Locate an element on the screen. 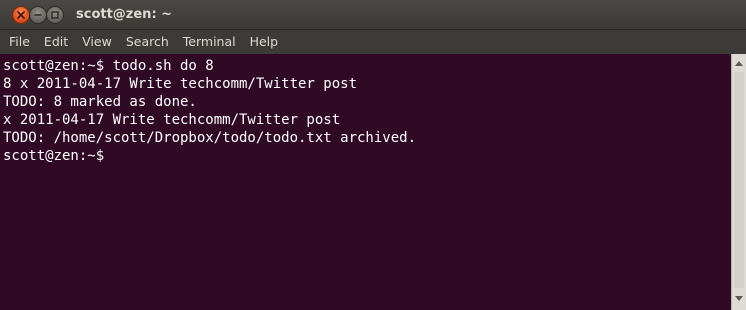 Image resolution: width=746 pixels, height=310 pixels. terminal-line: scott@zen:~$ todo.sh do 8 is located at coordinates (108, 66).